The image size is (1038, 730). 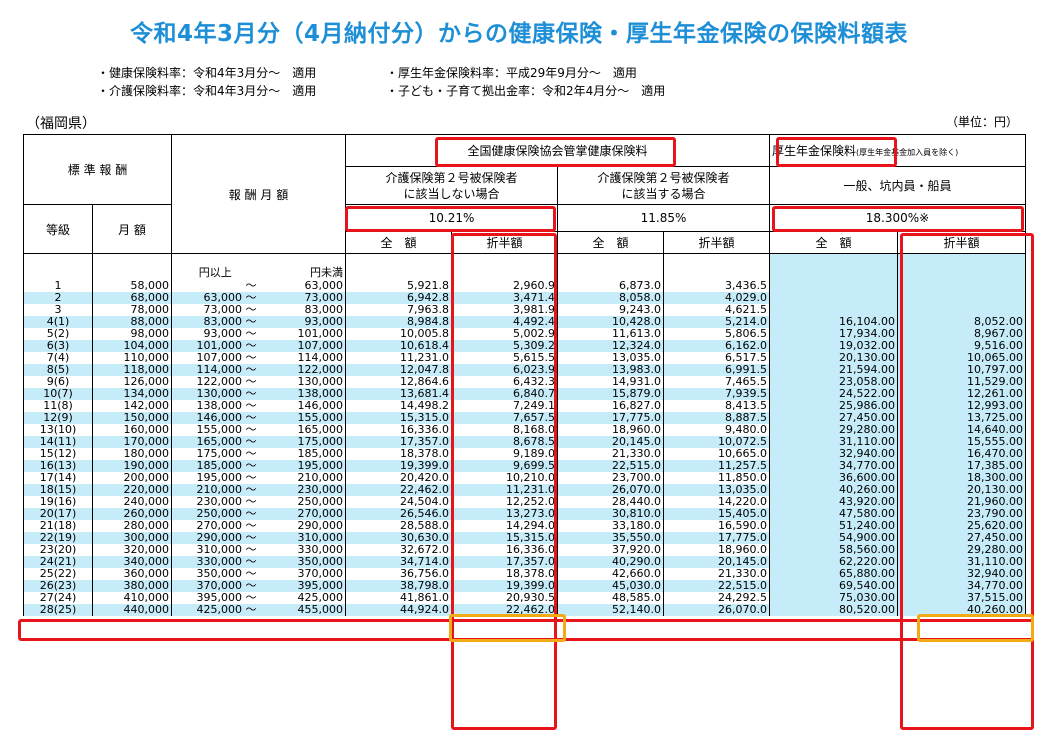 What do you see at coordinates (716, 346) in the screenshot?
I see `cell-care-half: 6,162.0` at bounding box center [716, 346].